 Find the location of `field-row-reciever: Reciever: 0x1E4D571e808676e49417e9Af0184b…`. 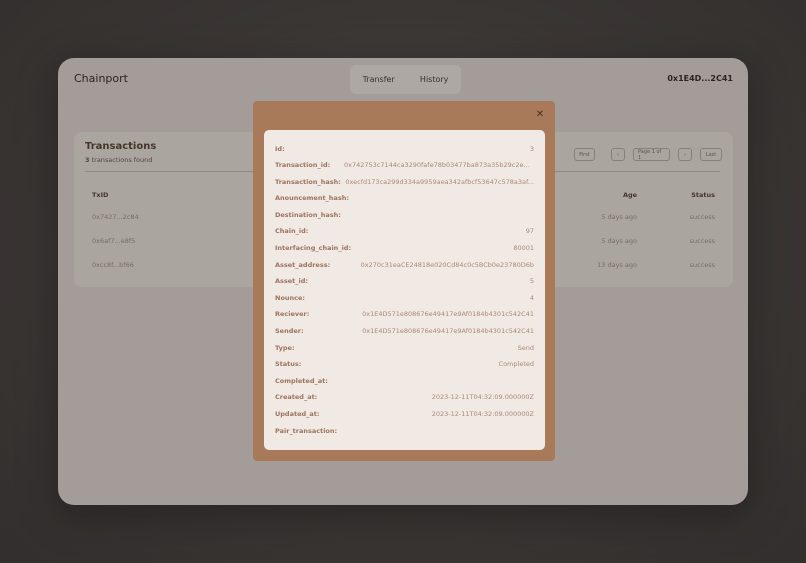

field-row-reciever: Reciever: 0x1E4D571e808676e49417e9Af0184b… is located at coordinates (404, 314).